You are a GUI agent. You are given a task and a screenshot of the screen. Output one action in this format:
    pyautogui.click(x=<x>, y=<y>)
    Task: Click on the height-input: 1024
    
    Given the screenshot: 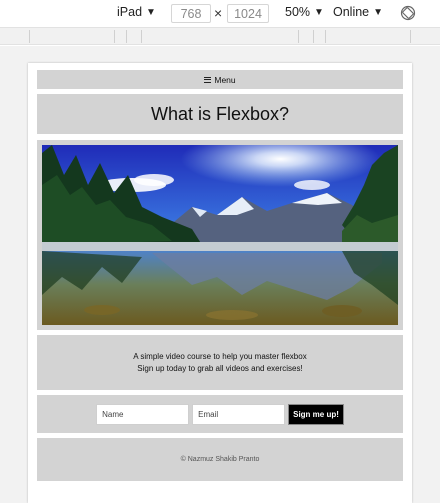 What is the action you would take?
    pyautogui.click(x=248, y=13)
    